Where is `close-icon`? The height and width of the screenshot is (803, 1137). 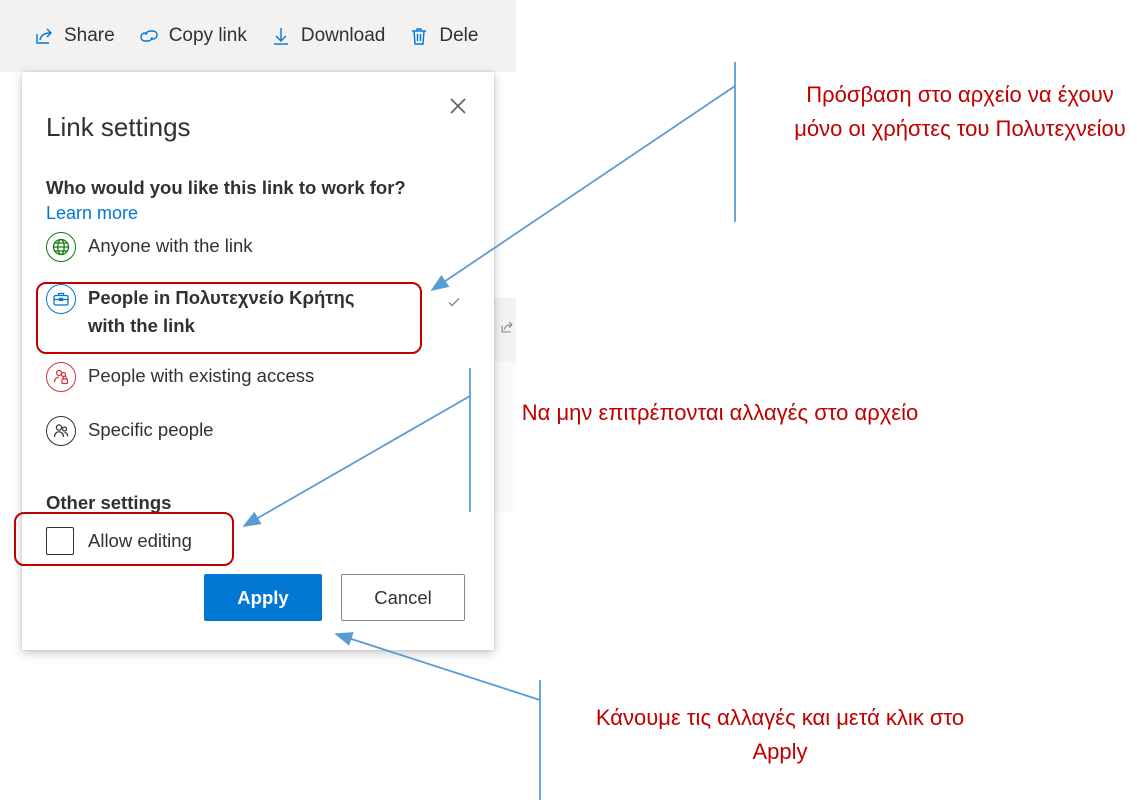
close-icon is located at coordinates (458, 106).